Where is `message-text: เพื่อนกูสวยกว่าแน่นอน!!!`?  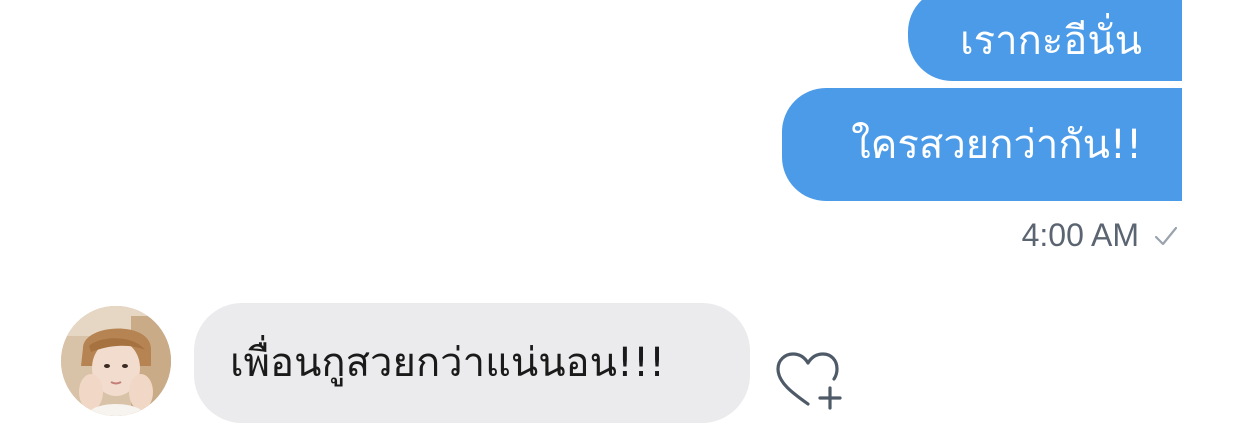 message-text: เพื่อนกูสวยกว่าแน่นอน!!! is located at coordinates (448, 363).